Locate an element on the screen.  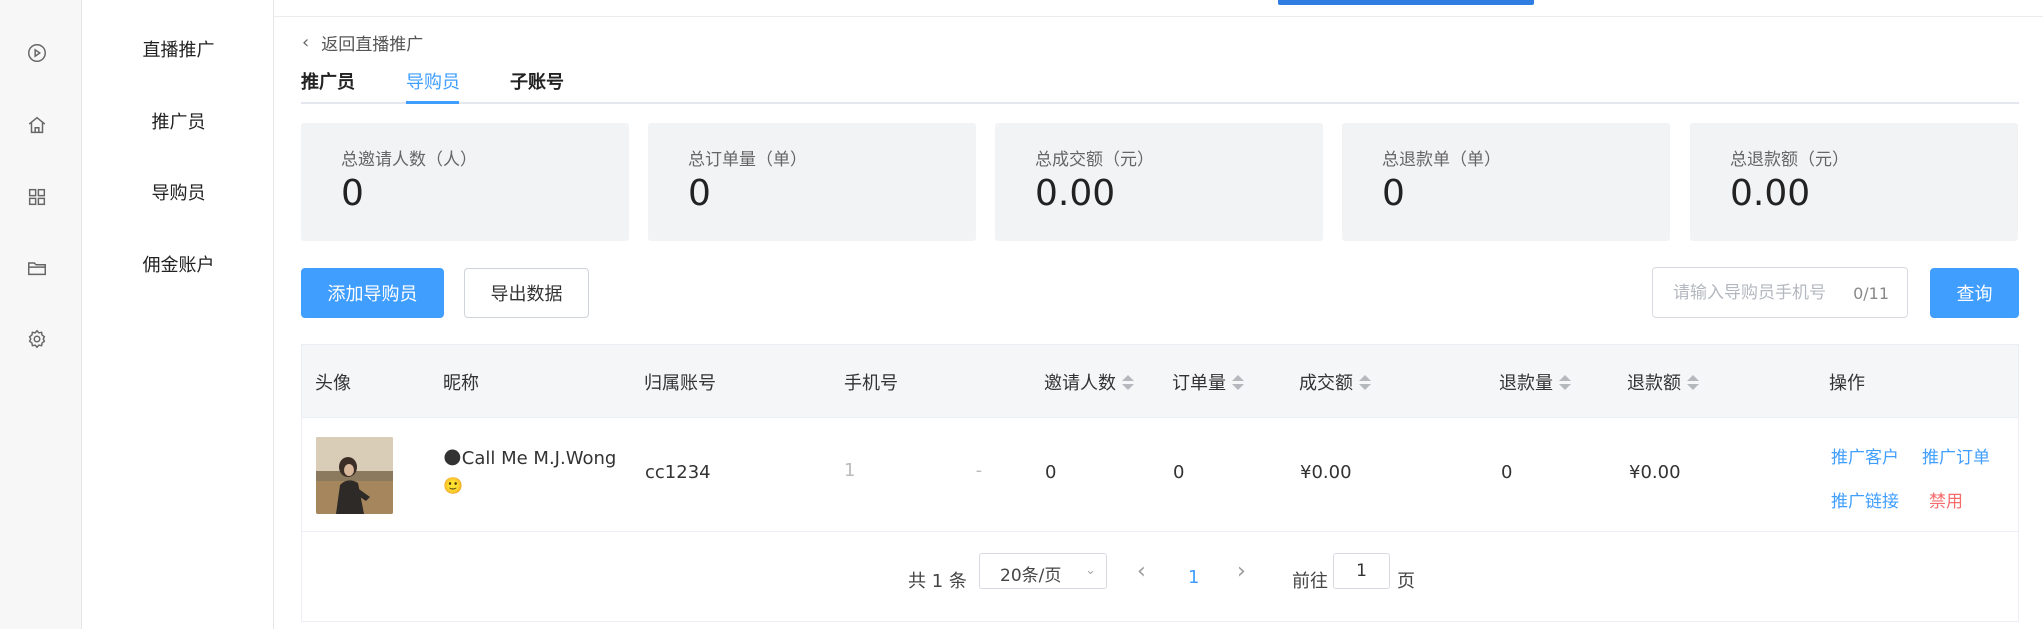
column-label: 订单量 is located at coordinates (1199, 383).